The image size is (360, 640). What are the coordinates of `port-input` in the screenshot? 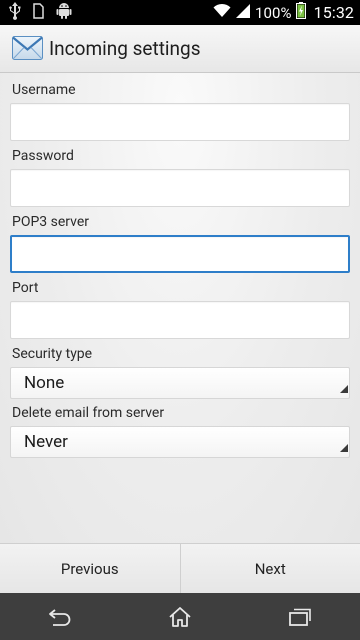 It's located at (180, 320).